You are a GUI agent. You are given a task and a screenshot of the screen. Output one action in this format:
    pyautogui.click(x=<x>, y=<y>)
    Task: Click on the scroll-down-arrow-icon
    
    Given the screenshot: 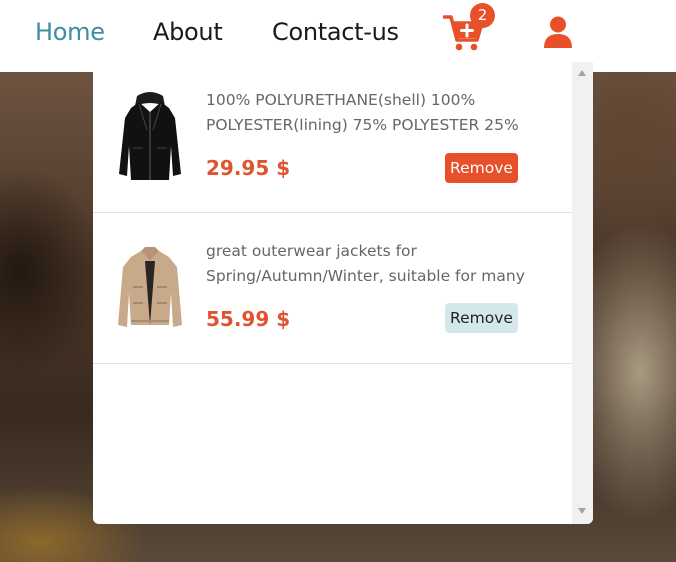 What is the action you would take?
    pyautogui.click(x=582, y=511)
    